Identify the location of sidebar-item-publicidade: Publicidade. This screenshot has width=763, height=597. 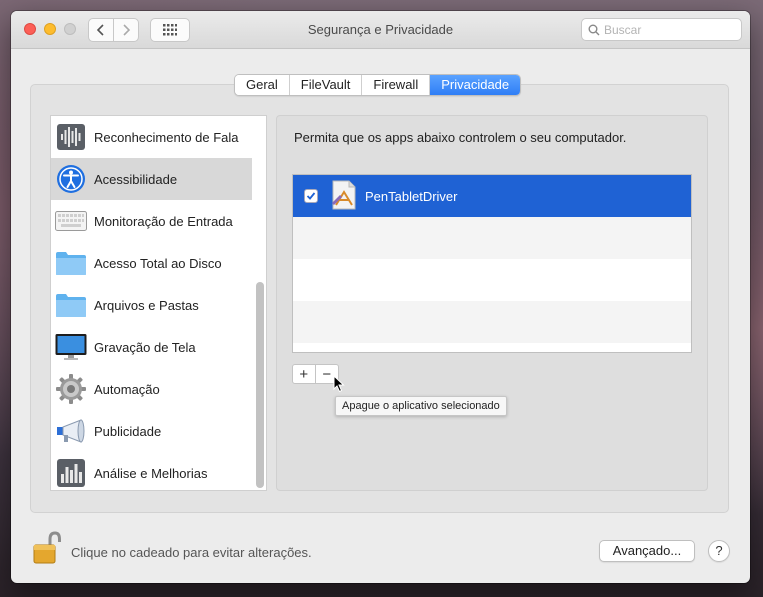
(151, 431).